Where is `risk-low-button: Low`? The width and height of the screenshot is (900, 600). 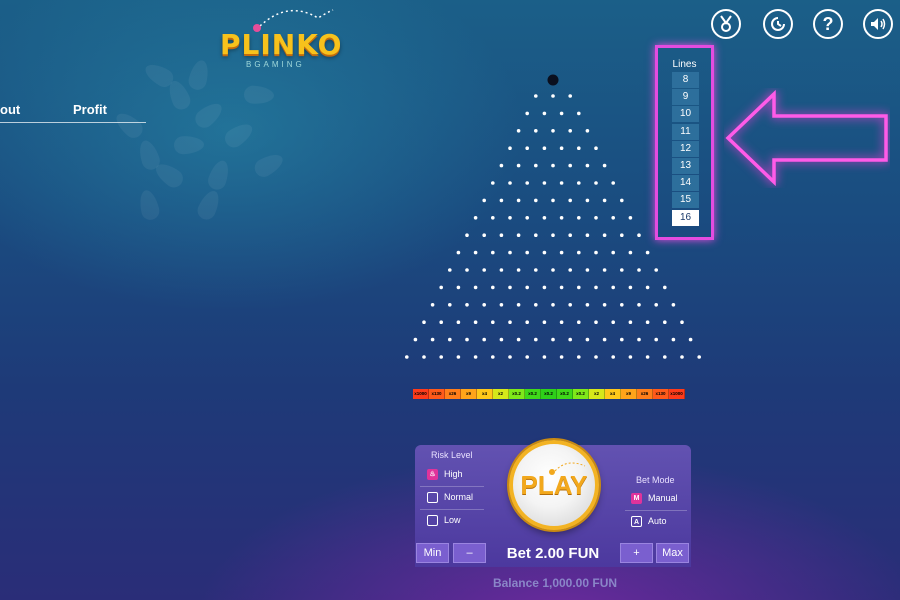 risk-low-button: Low is located at coordinates (452, 520).